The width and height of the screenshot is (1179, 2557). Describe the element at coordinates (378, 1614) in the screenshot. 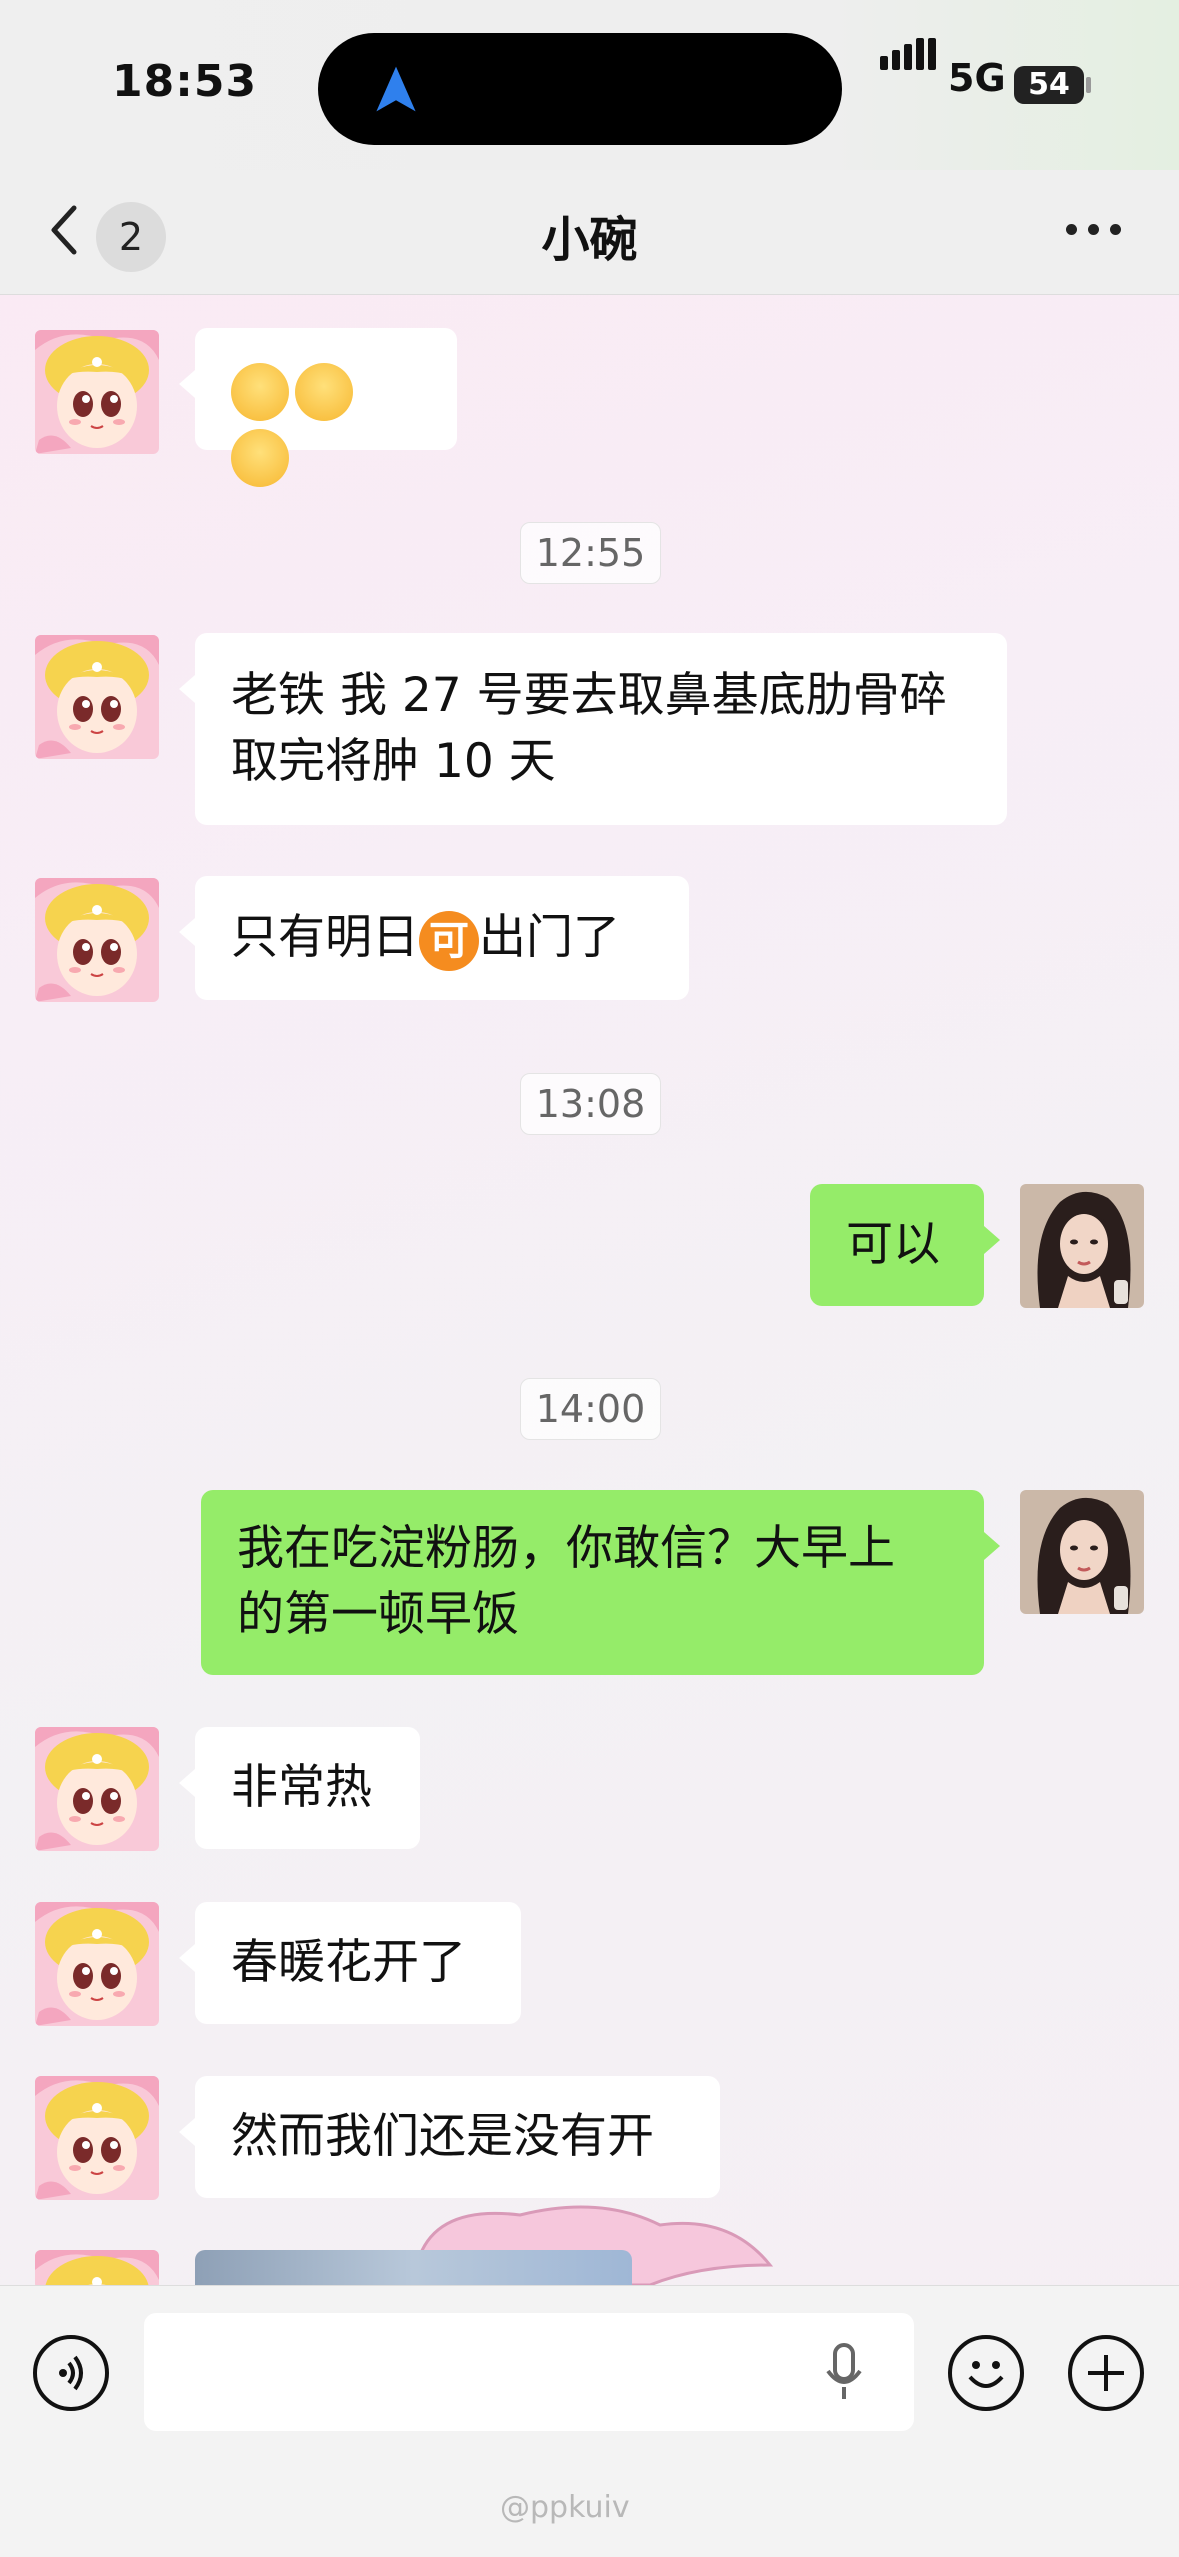

I see `message-text: 的第一顿早饭` at that location.